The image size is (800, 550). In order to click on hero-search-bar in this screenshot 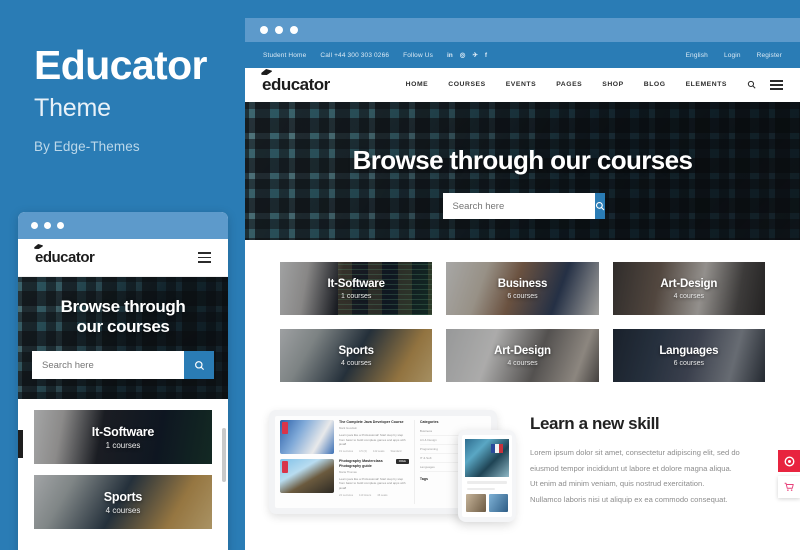, I will do `click(523, 206)`.